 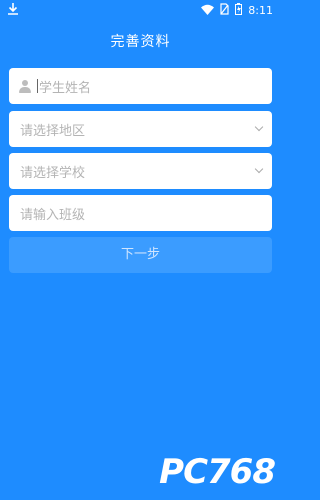 I want to click on class-input: 请输入班级, so click(x=140, y=213).